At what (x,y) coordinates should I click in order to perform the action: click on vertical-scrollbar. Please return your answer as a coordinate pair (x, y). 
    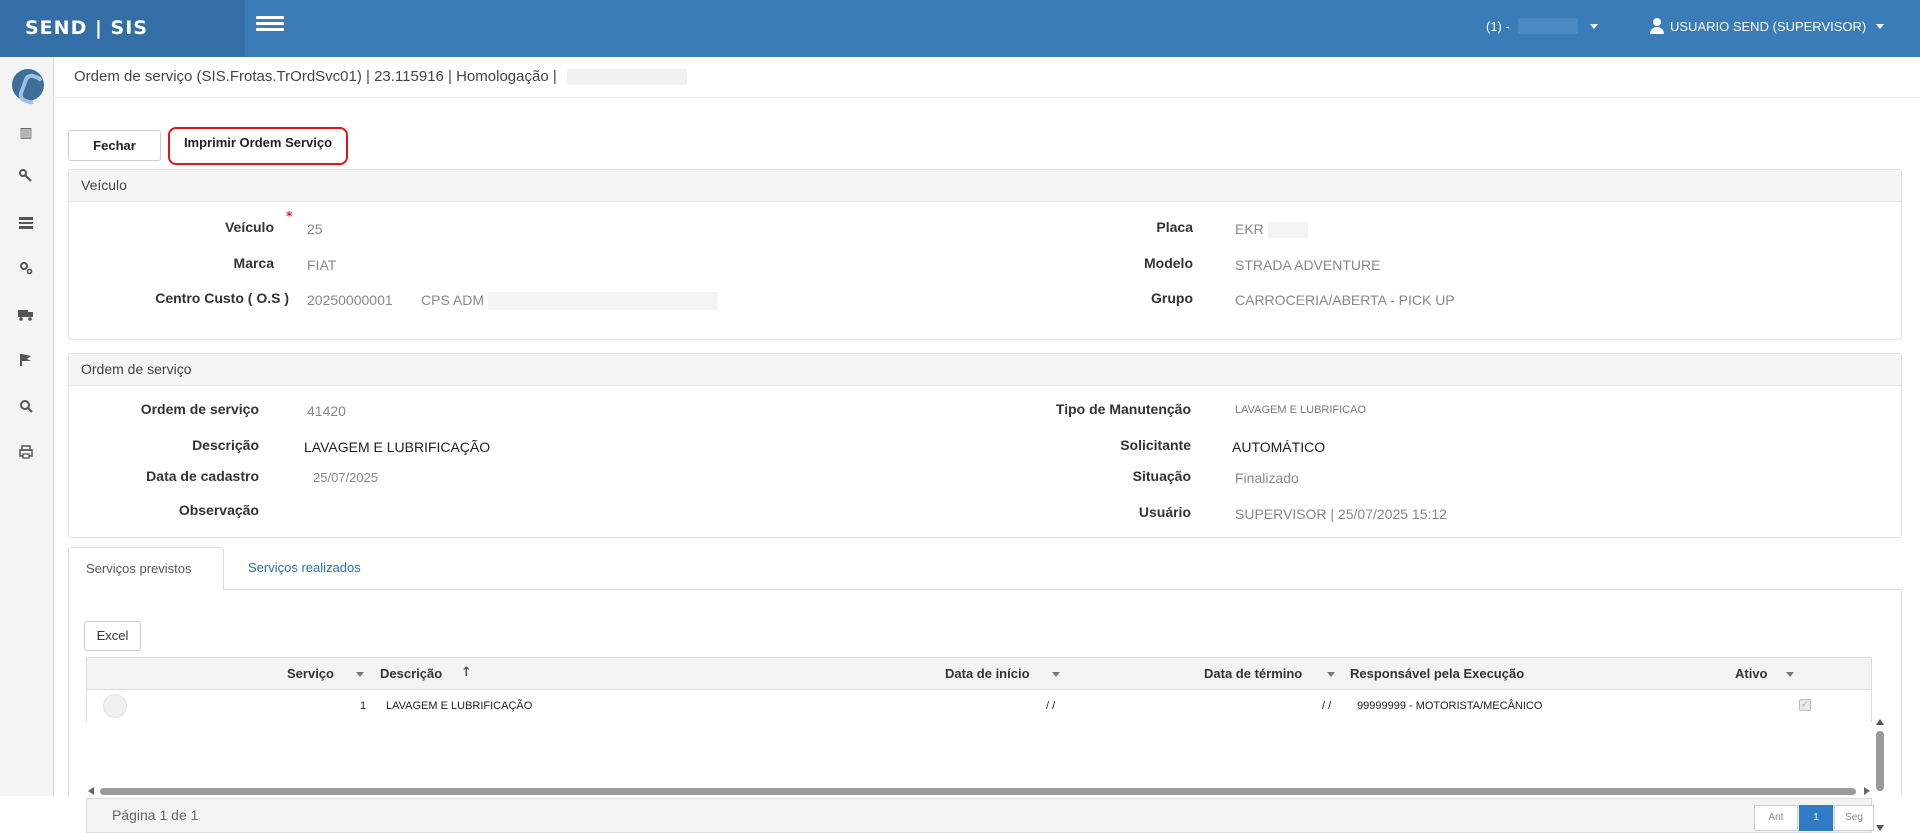
    Looking at the image, I should click on (1880, 775).